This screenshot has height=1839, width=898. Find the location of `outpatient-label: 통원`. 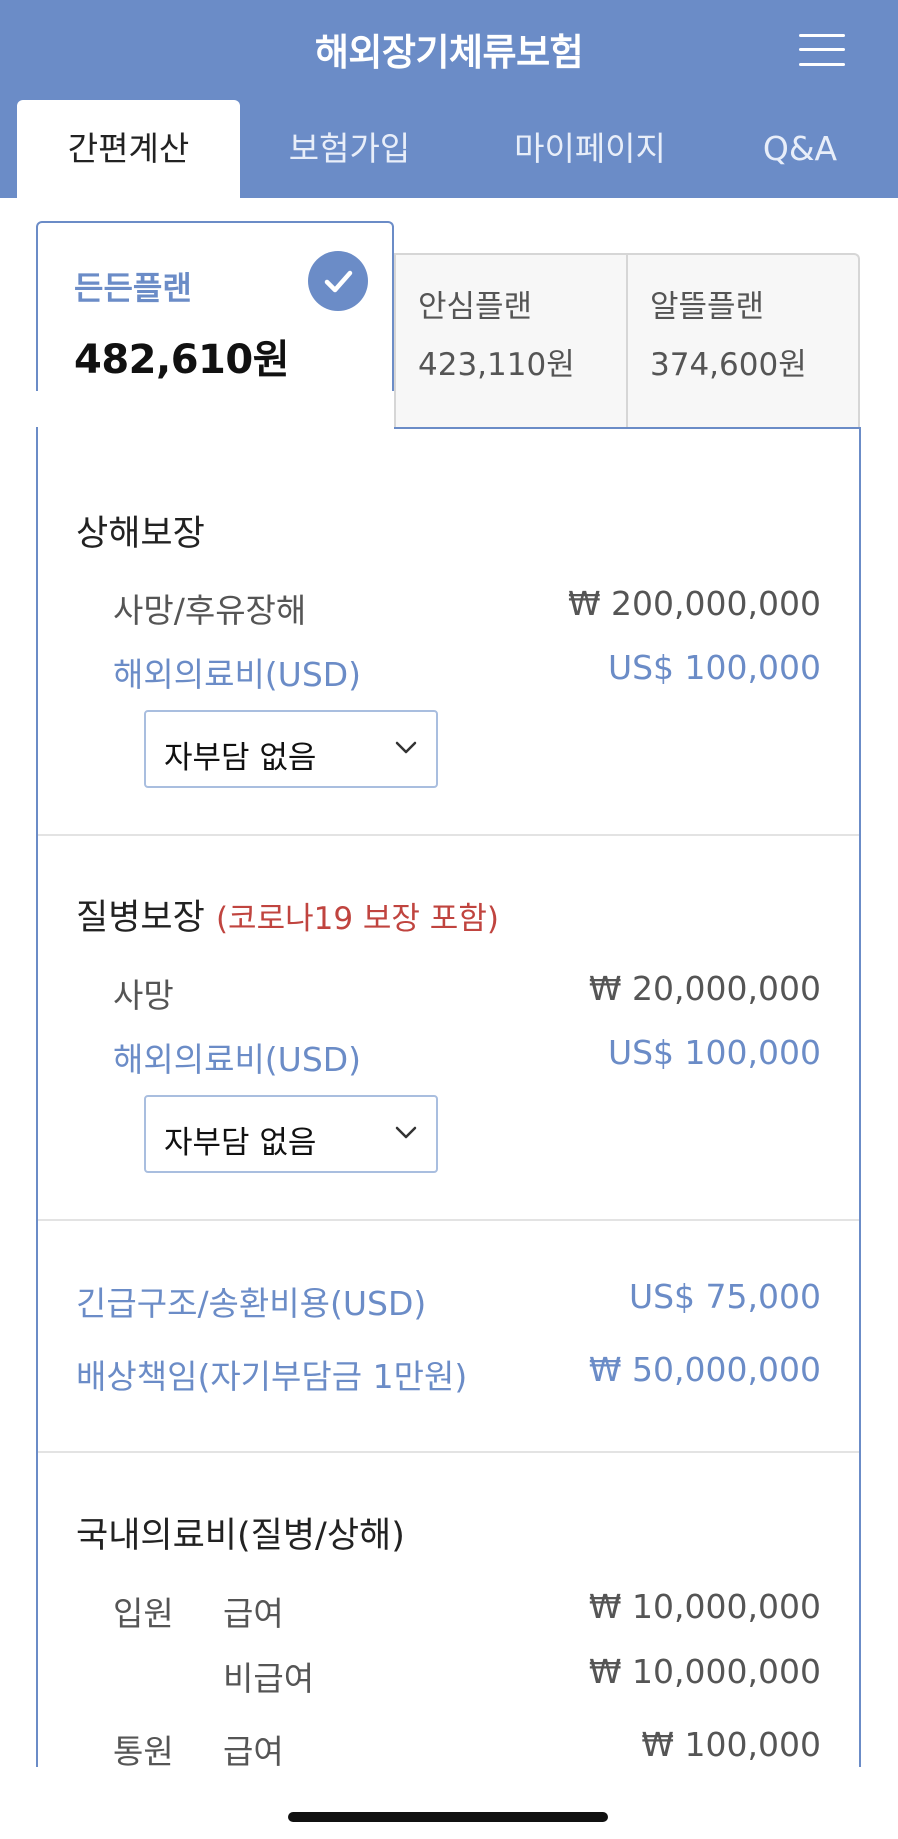

outpatient-label: 통원 is located at coordinates (143, 1751).